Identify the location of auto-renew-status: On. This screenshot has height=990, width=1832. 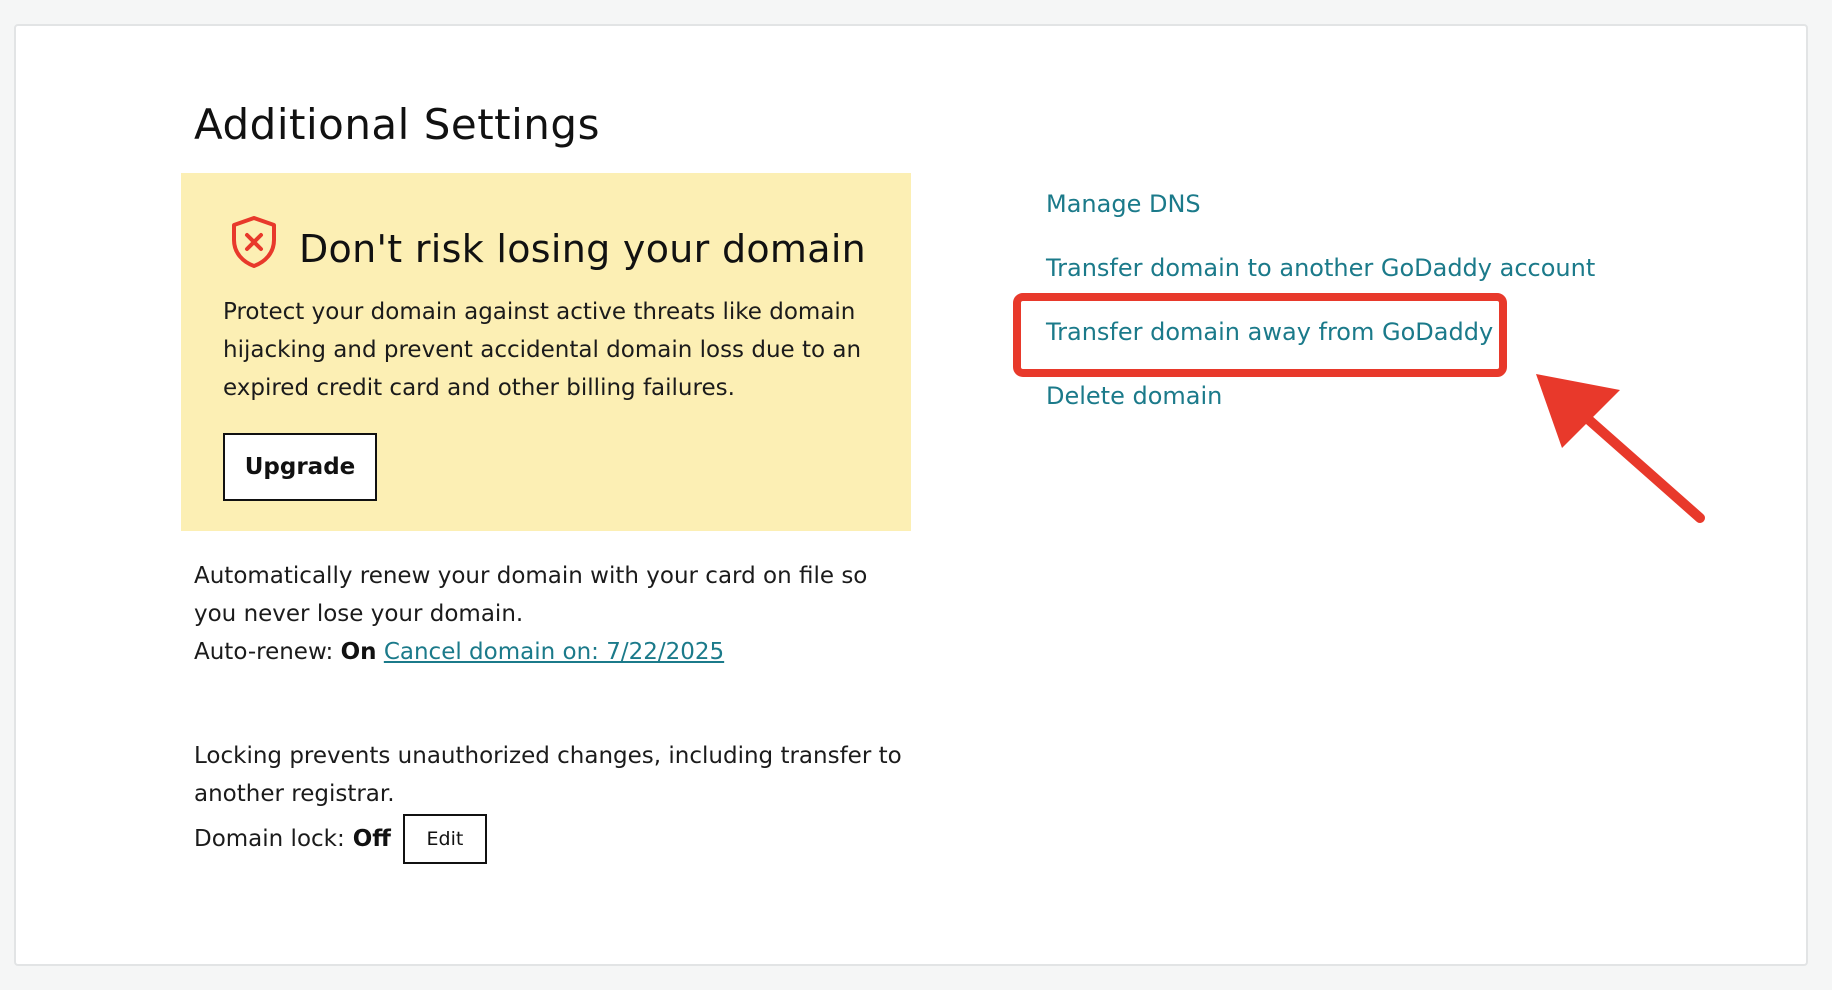
(358, 652).